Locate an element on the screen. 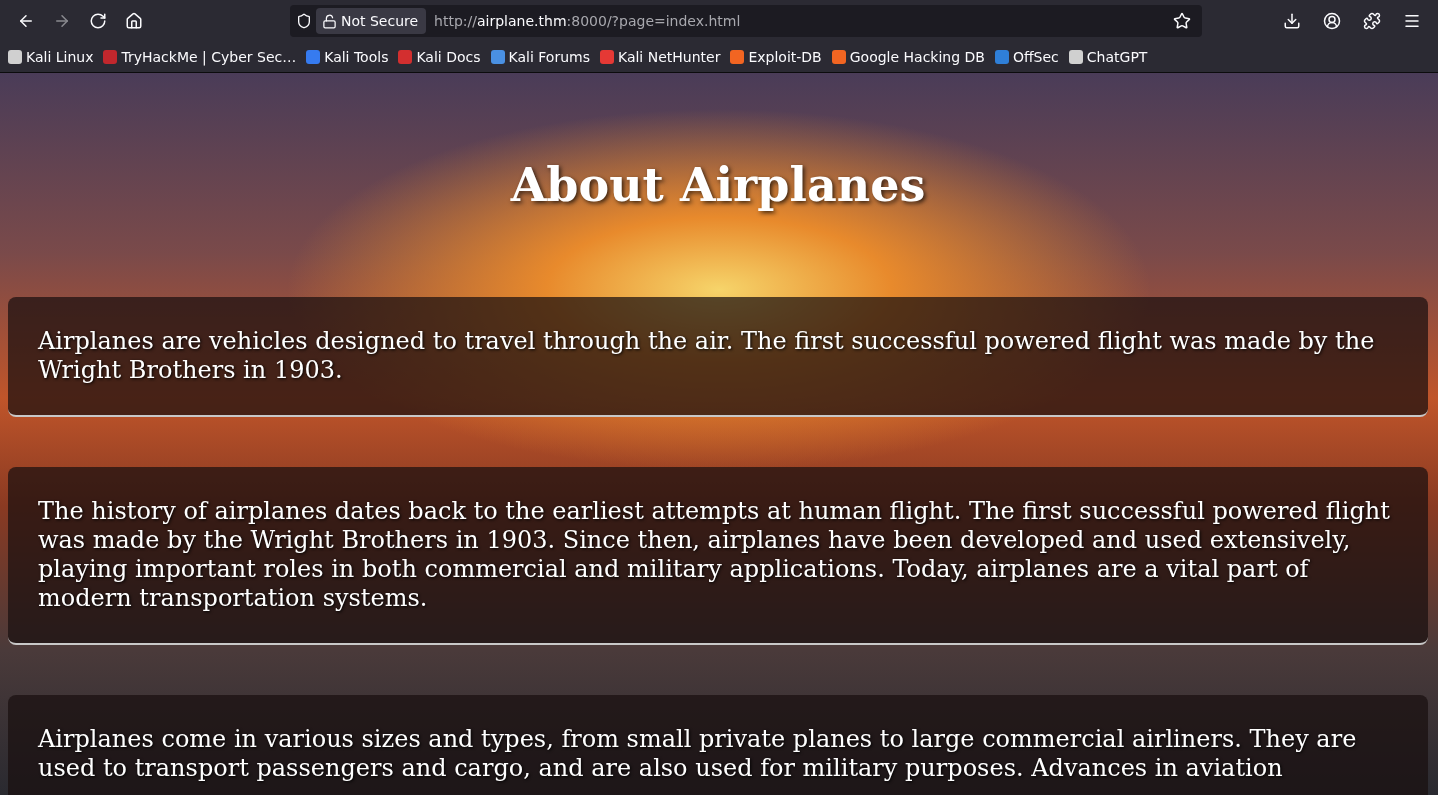 The width and height of the screenshot is (1438, 795). paragraph-card: Airplanes are vehicles designed to travel through the air. The first successful powered flight was made by the Wright Brothers in 1903. is located at coordinates (718, 357).